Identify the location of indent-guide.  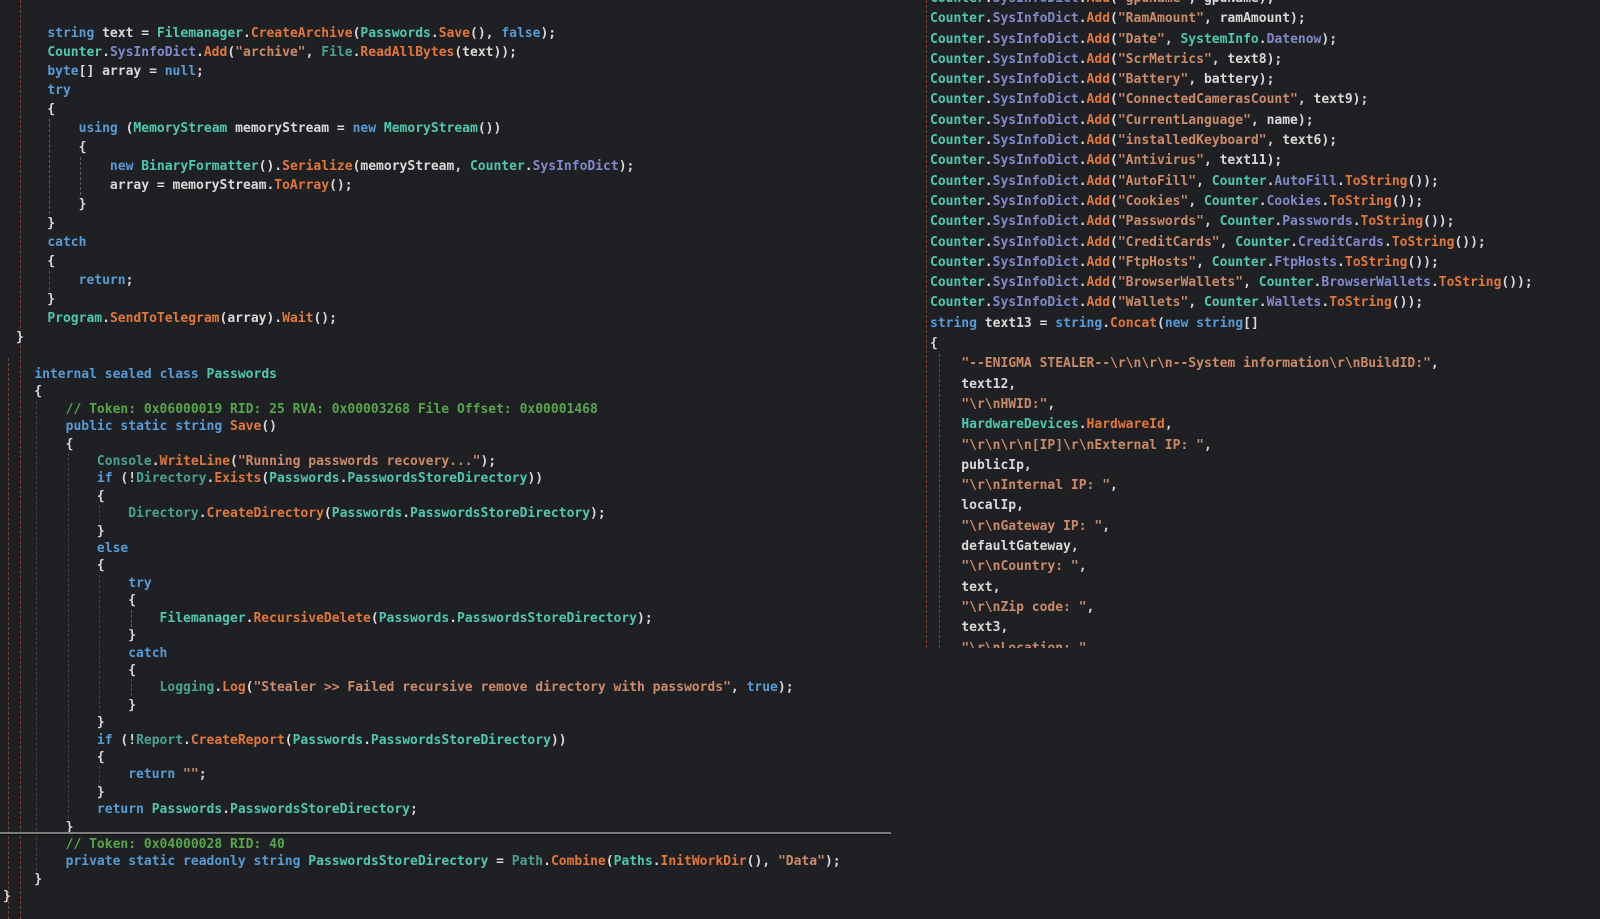
(926, 324).